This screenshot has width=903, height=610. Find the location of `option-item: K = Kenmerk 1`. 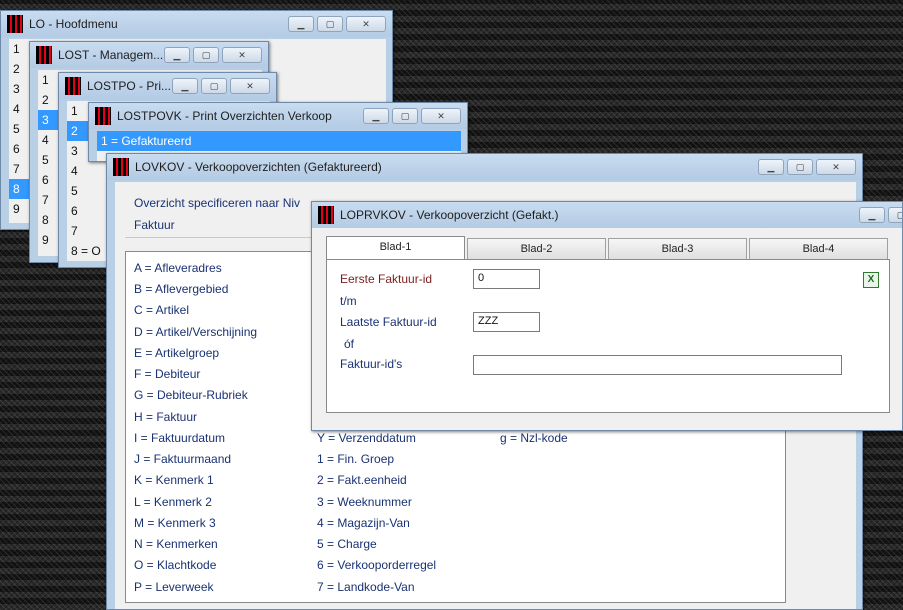

option-item: K = Kenmerk 1 is located at coordinates (174, 480).